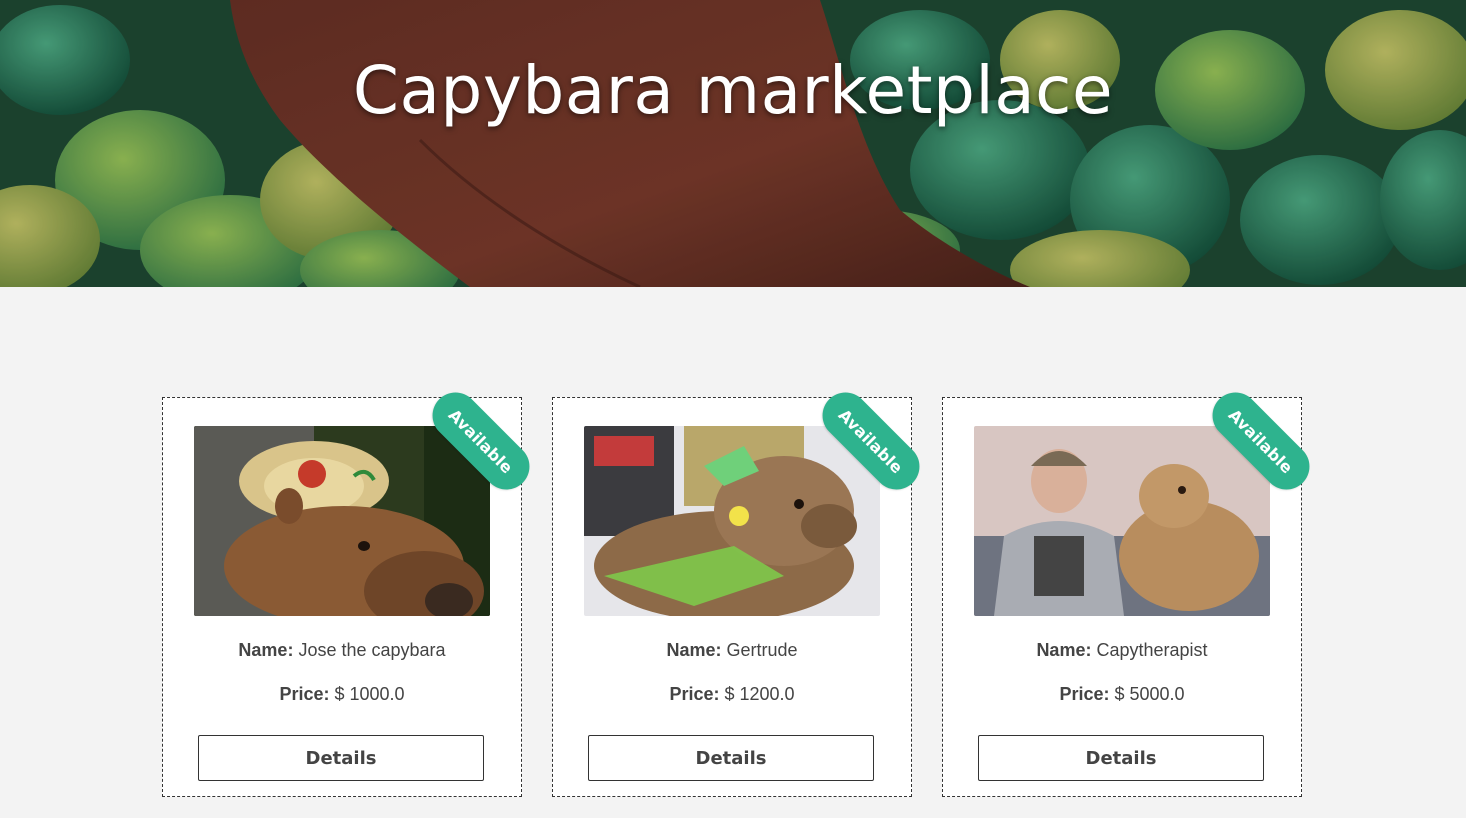 The height and width of the screenshot is (818, 1466). What do you see at coordinates (372, 650) in the screenshot?
I see `name-value: Jose the capybara` at bounding box center [372, 650].